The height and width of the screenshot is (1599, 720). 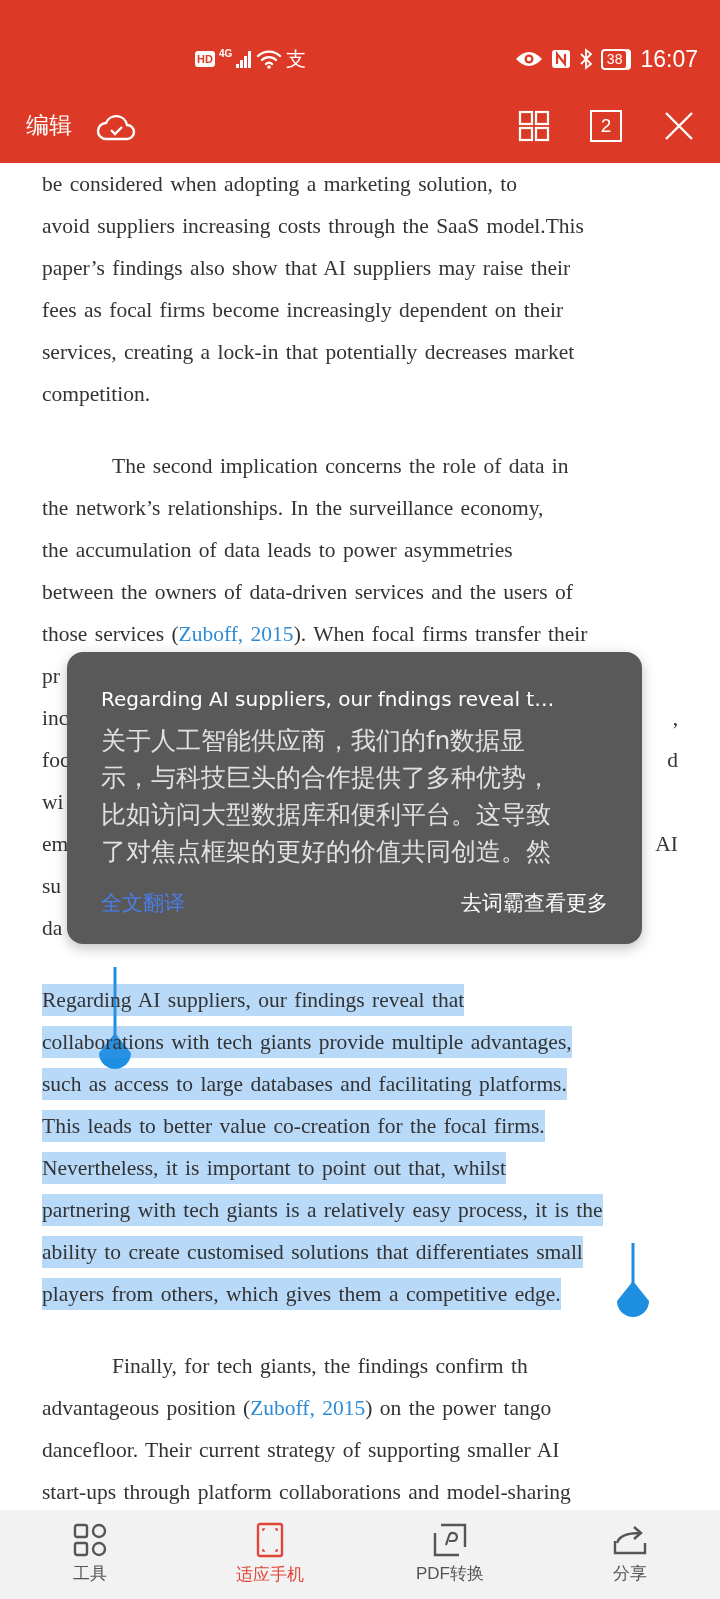 I want to click on signal-icon, so click(x=244, y=59).